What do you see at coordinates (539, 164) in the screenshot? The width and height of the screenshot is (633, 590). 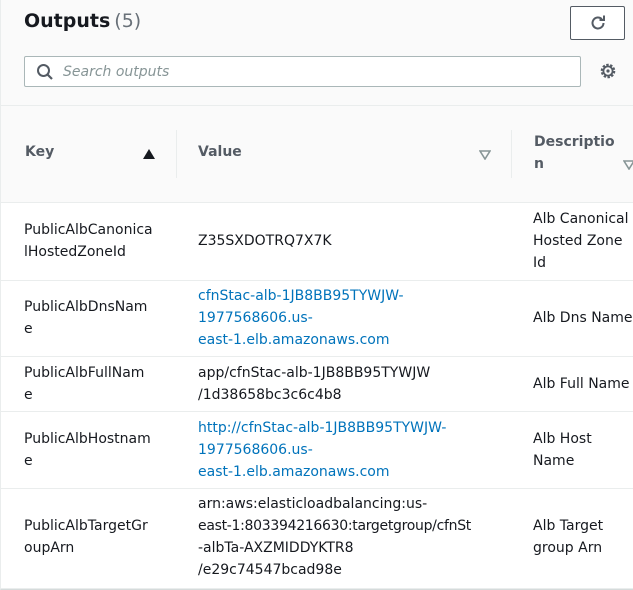 I see `column-header-description-line: n` at bounding box center [539, 164].